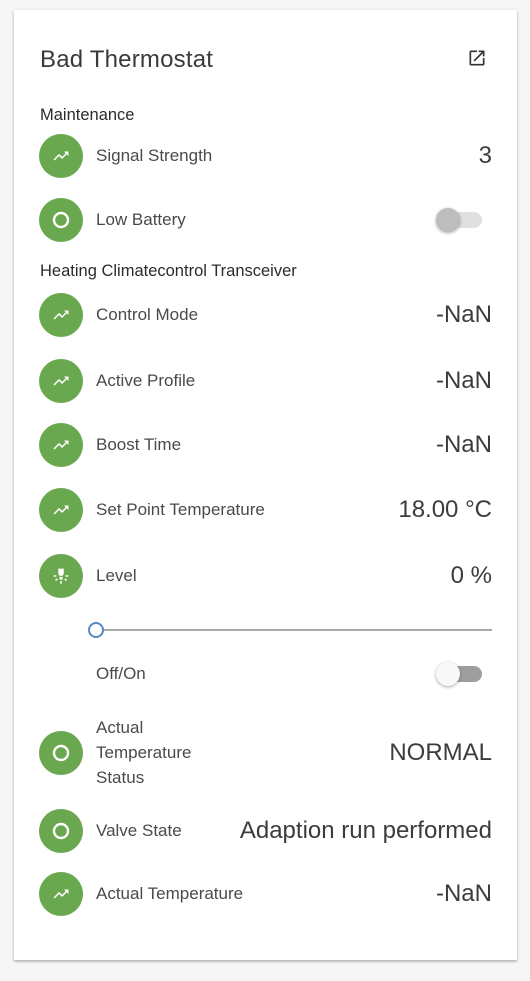 This screenshot has width=530, height=981. What do you see at coordinates (365, 830) in the screenshot?
I see `valve-state-value: Adaption run performed` at bounding box center [365, 830].